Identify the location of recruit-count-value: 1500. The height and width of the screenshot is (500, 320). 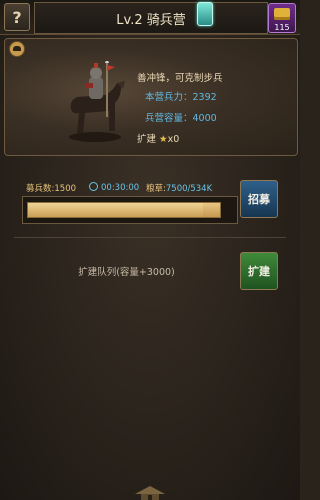
(65, 189).